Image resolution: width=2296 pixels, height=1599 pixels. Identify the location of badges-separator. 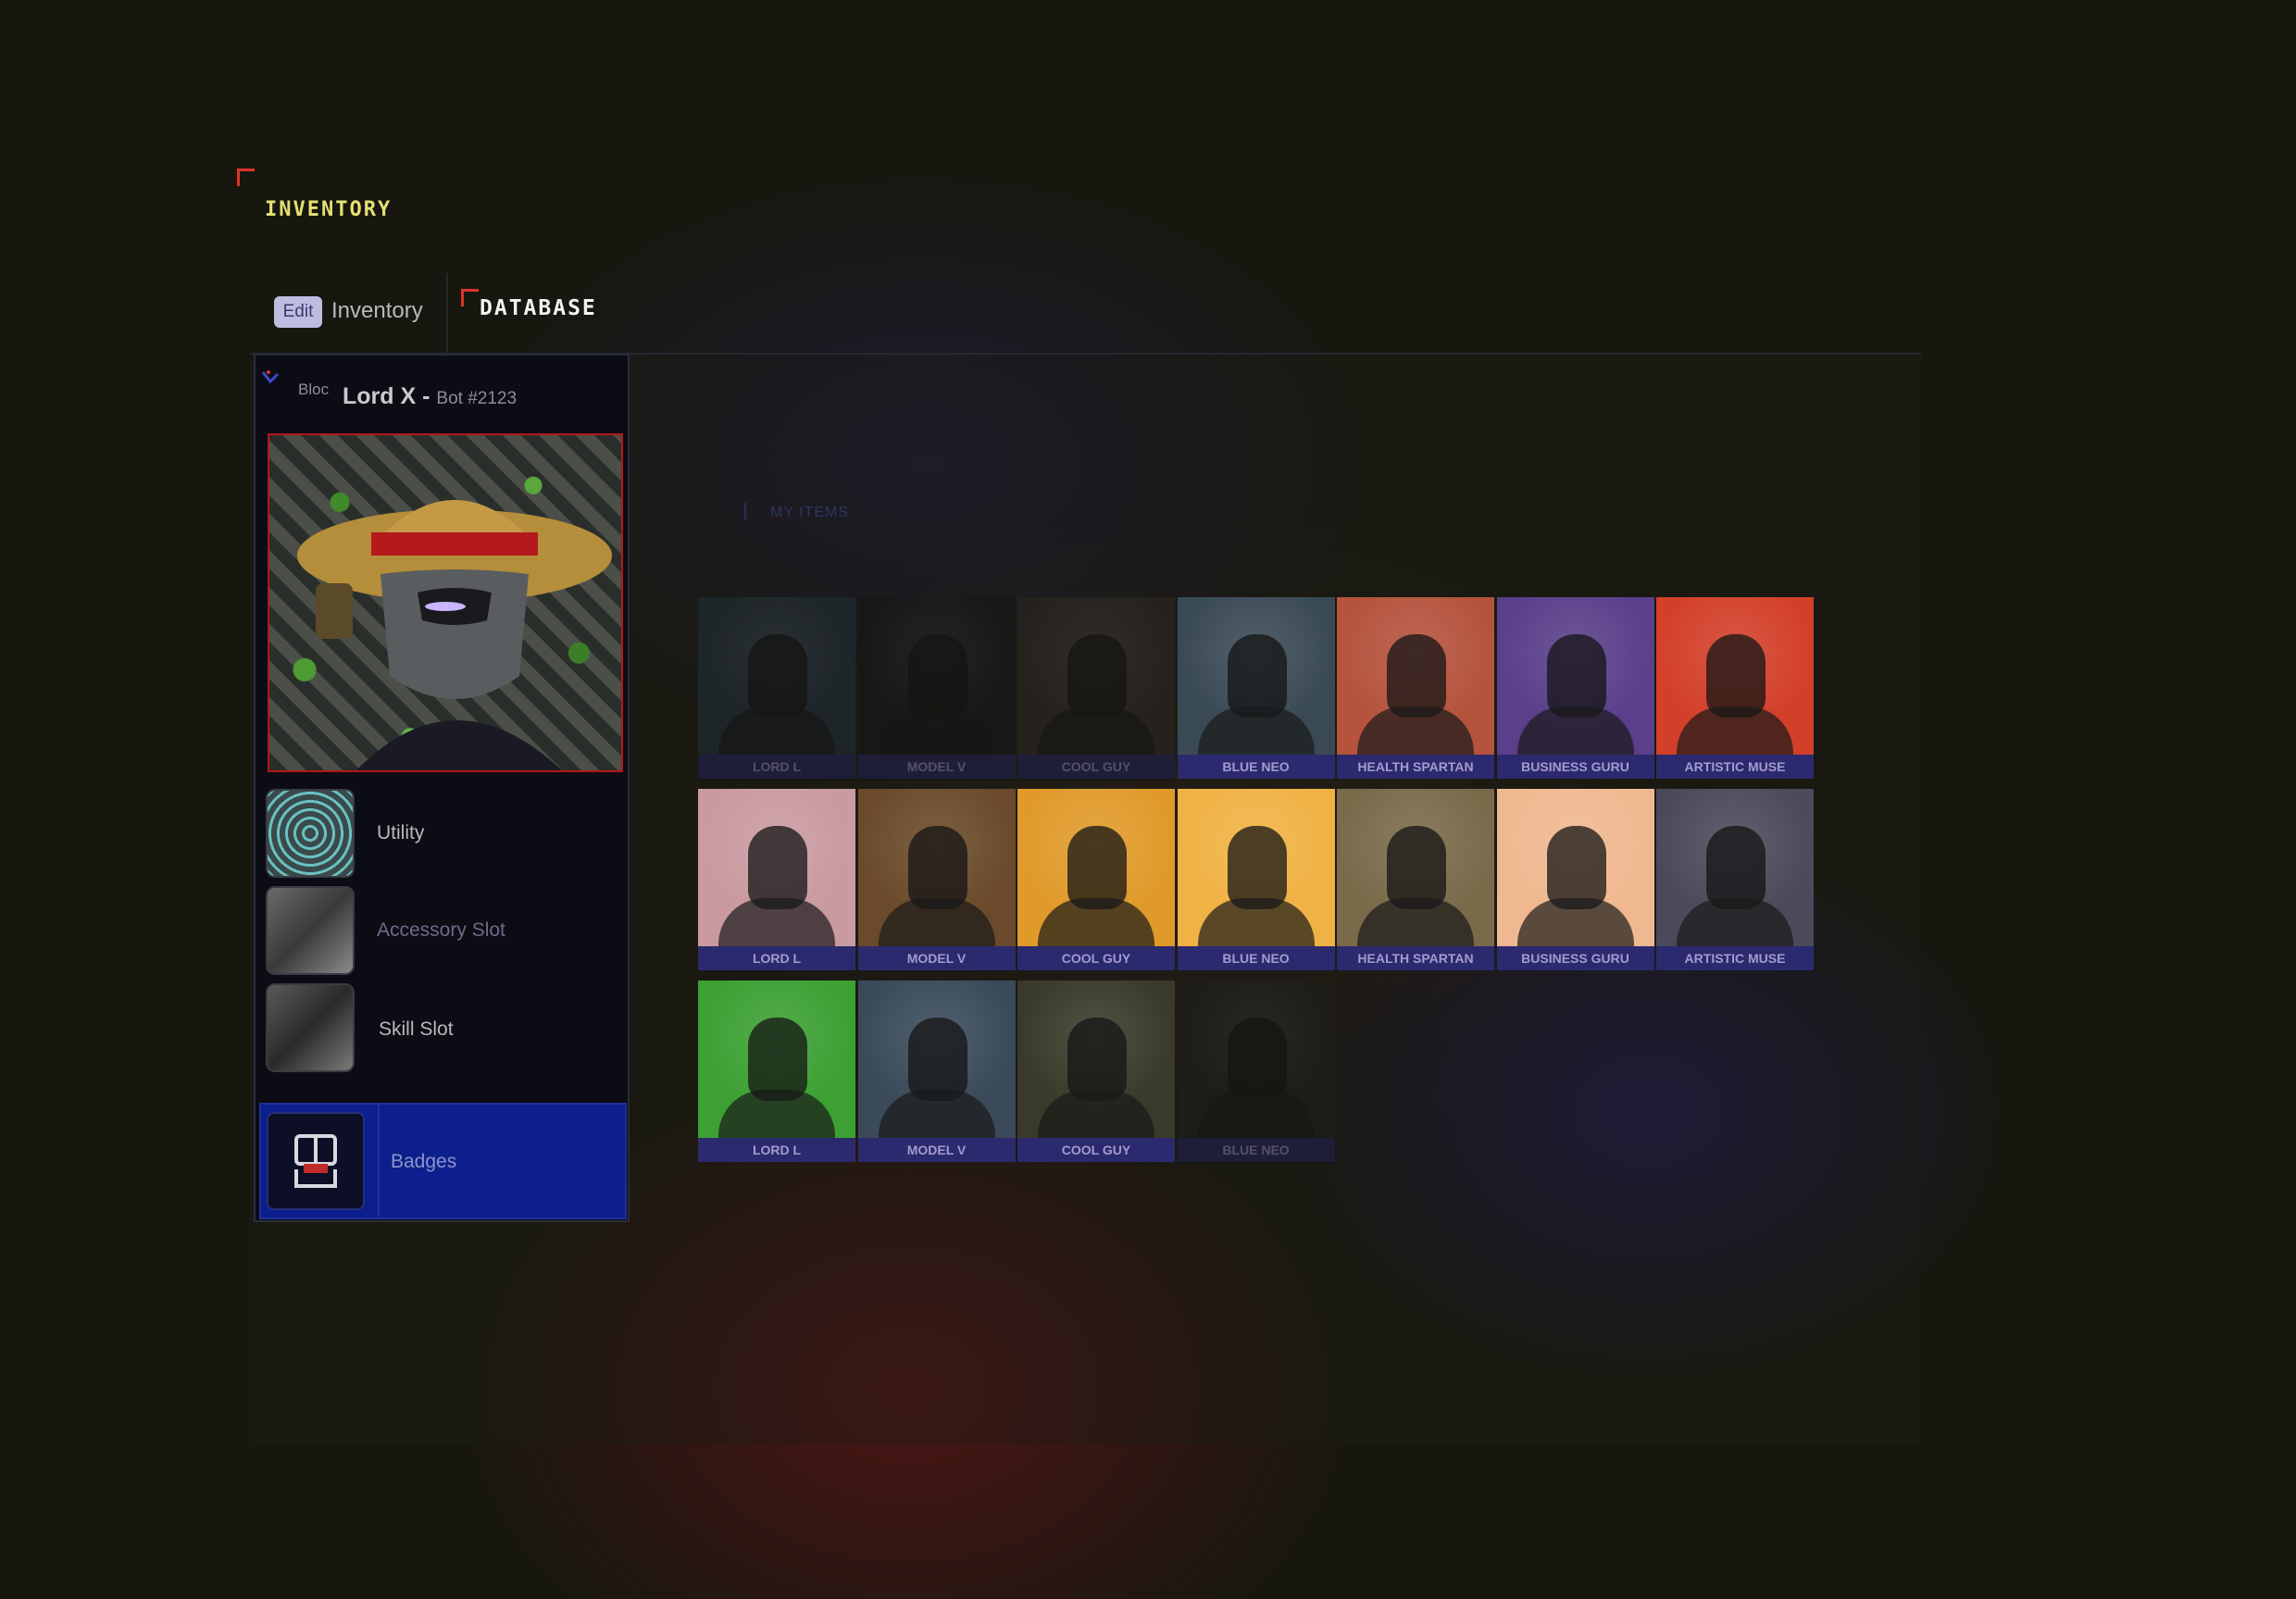
(379, 1162).